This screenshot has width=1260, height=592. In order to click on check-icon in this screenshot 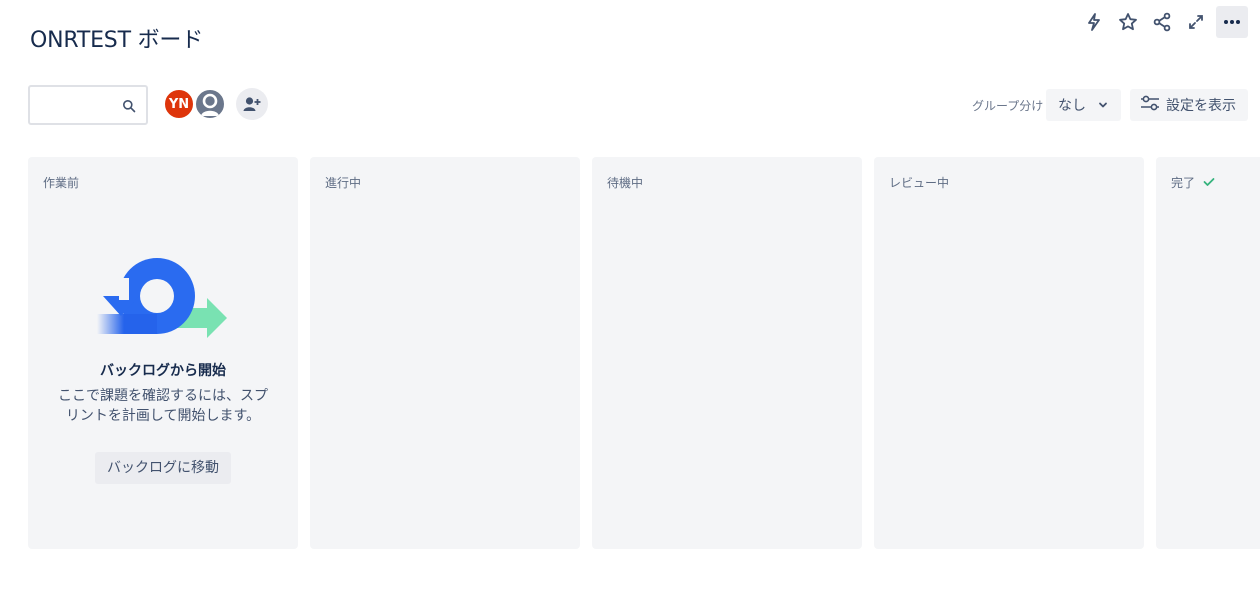, I will do `click(1209, 183)`.